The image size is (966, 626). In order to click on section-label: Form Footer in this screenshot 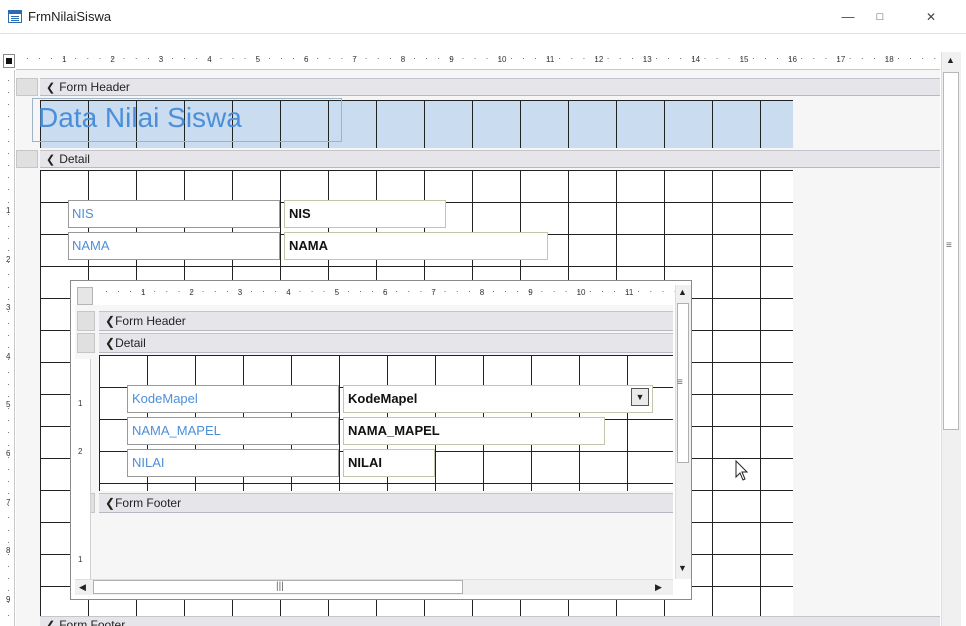, I will do `click(92, 622)`.